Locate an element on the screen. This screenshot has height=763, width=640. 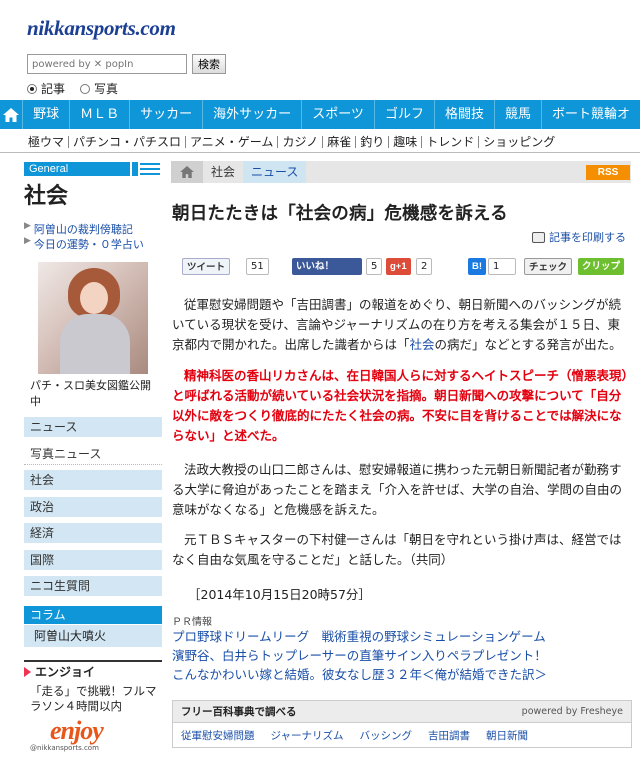
side-link-fortune: ▶ 今日の運勢・０学占い is located at coordinates (84, 244).